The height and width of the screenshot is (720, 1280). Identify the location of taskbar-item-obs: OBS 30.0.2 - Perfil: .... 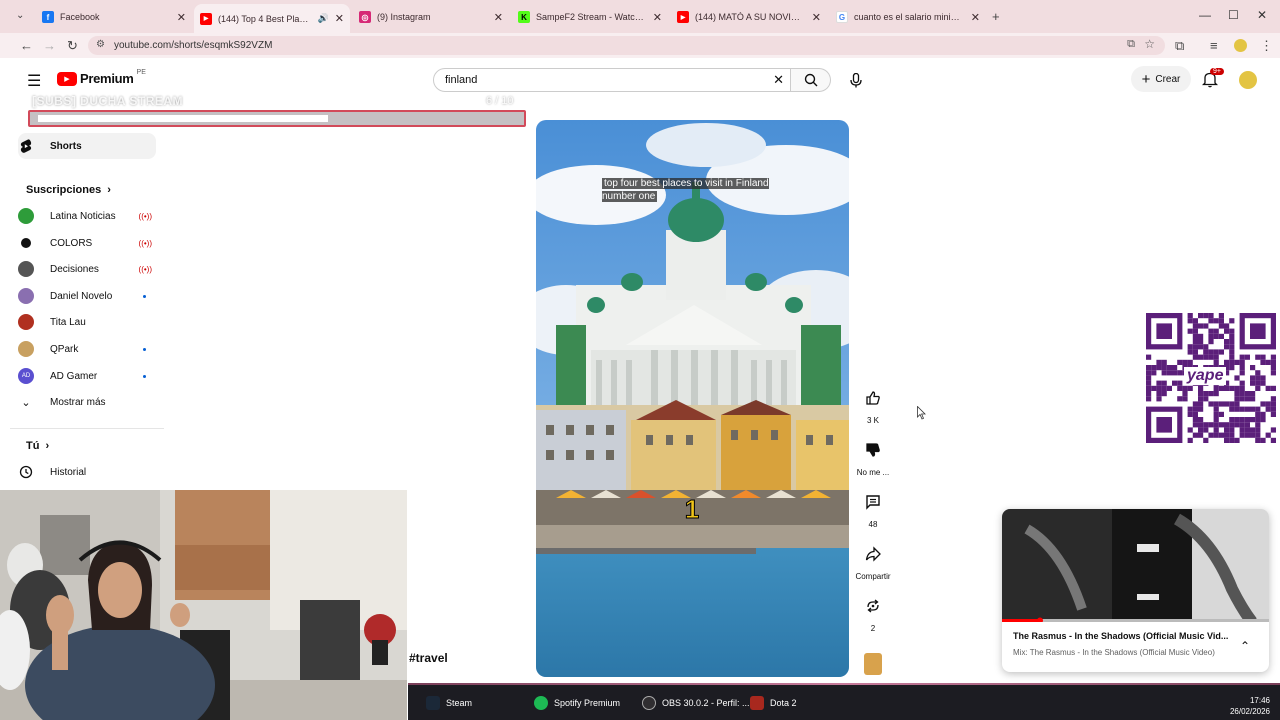
(696, 703).